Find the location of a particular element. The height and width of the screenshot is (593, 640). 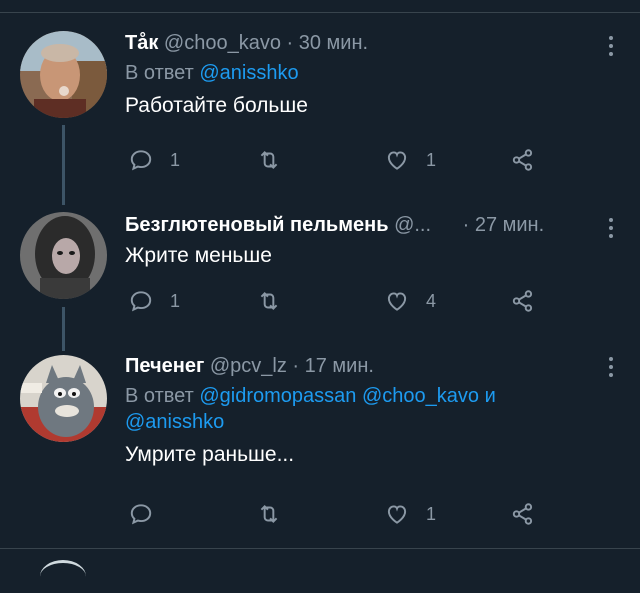

mention-link: @choo_kavo is located at coordinates (420, 396).